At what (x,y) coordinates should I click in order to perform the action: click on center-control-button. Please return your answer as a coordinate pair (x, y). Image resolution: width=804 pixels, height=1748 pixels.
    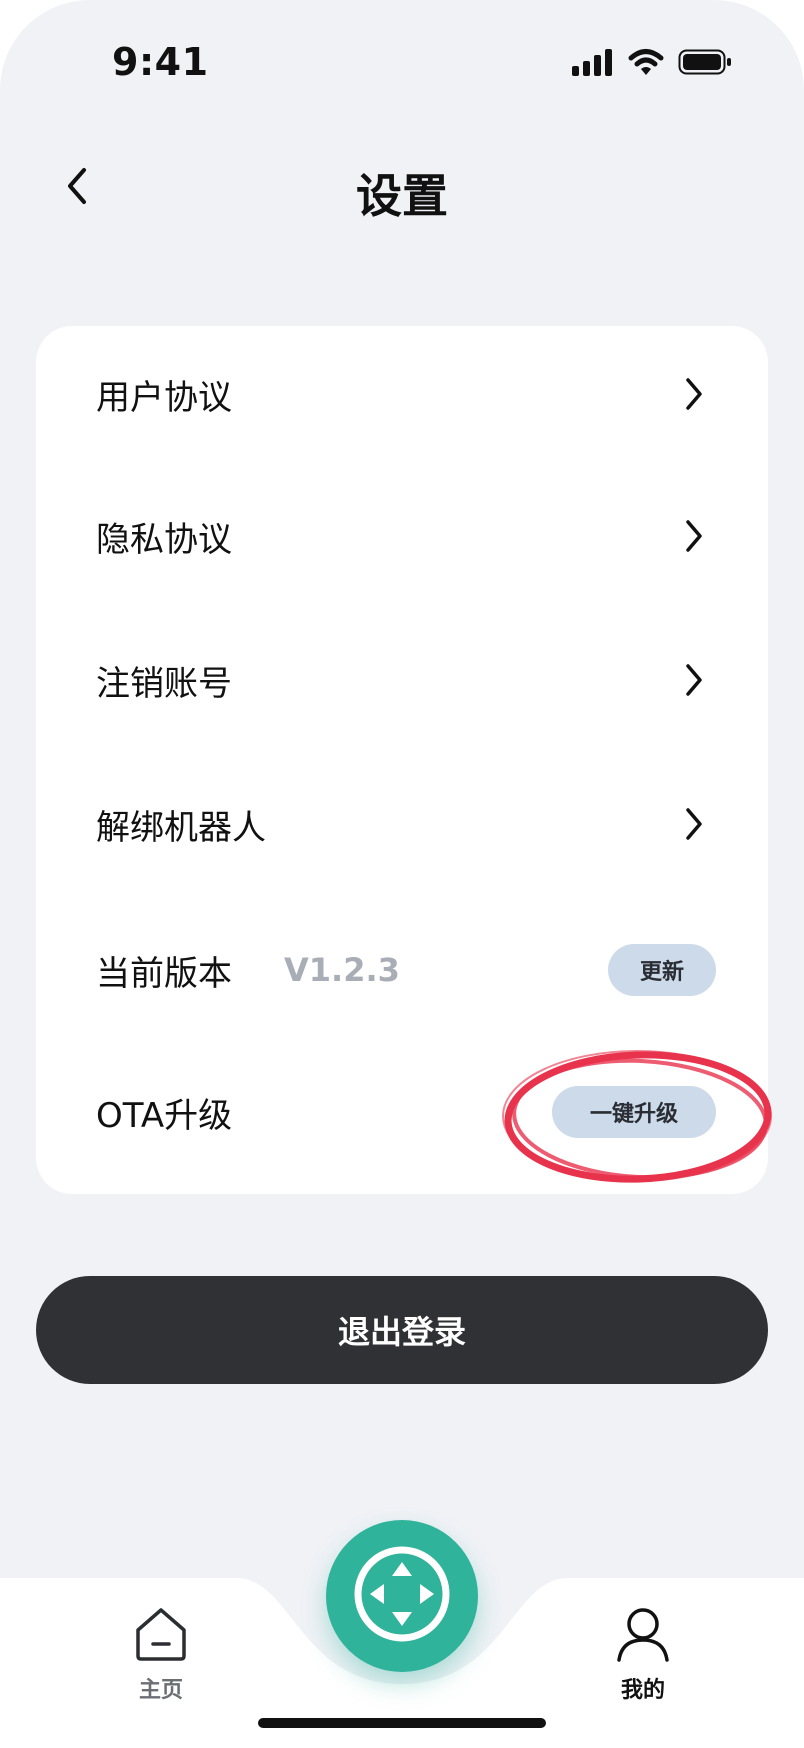
    Looking at the image, I should click on (402, 1596).